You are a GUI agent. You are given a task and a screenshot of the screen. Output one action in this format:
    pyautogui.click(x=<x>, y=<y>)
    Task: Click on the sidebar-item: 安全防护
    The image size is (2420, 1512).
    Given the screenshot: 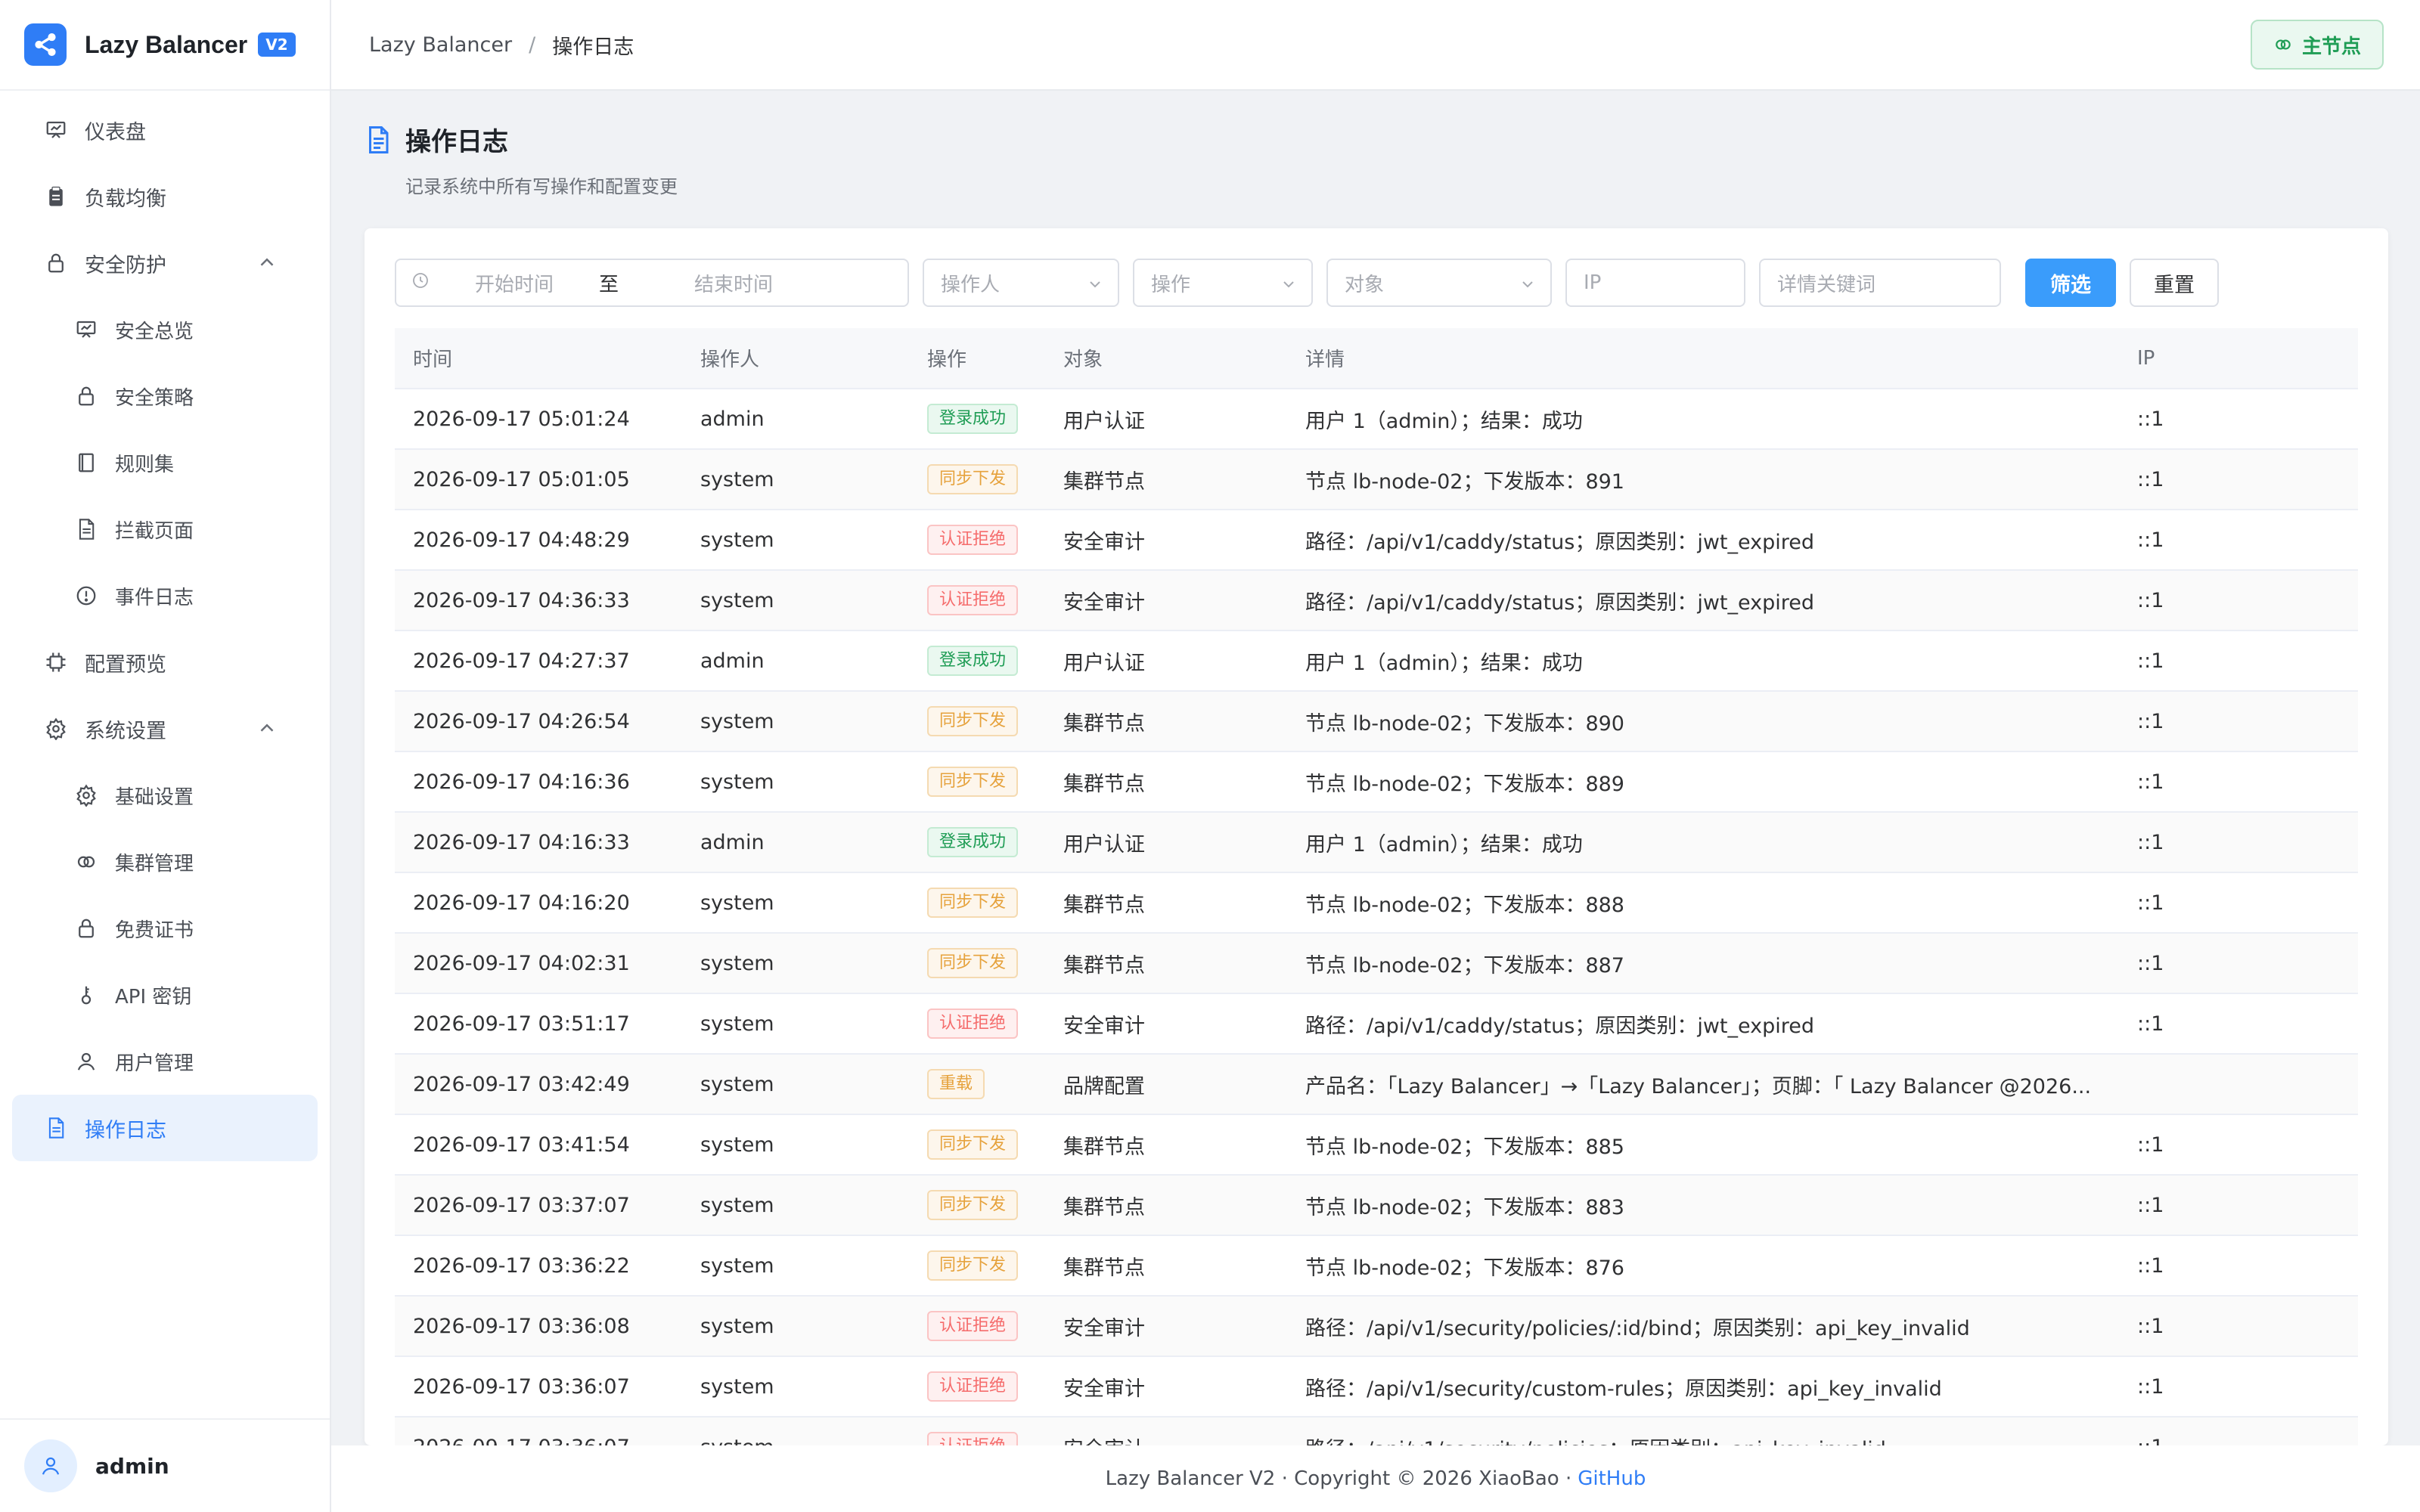 What is the action you would take?
    pyautogui.click(x=165, y=263)
    